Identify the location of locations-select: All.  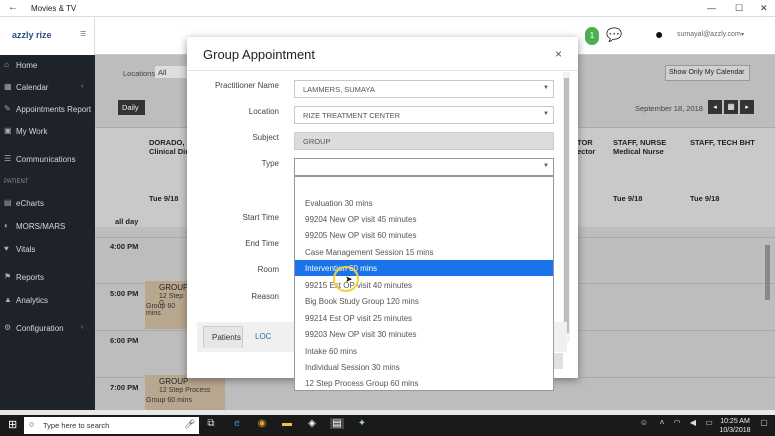
(172, 72).